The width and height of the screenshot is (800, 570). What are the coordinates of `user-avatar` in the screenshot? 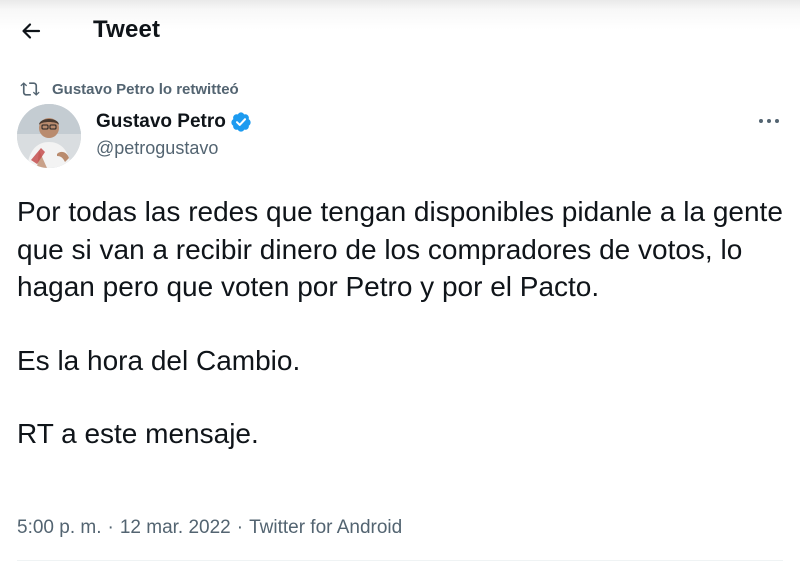 It's located at (49, 136).